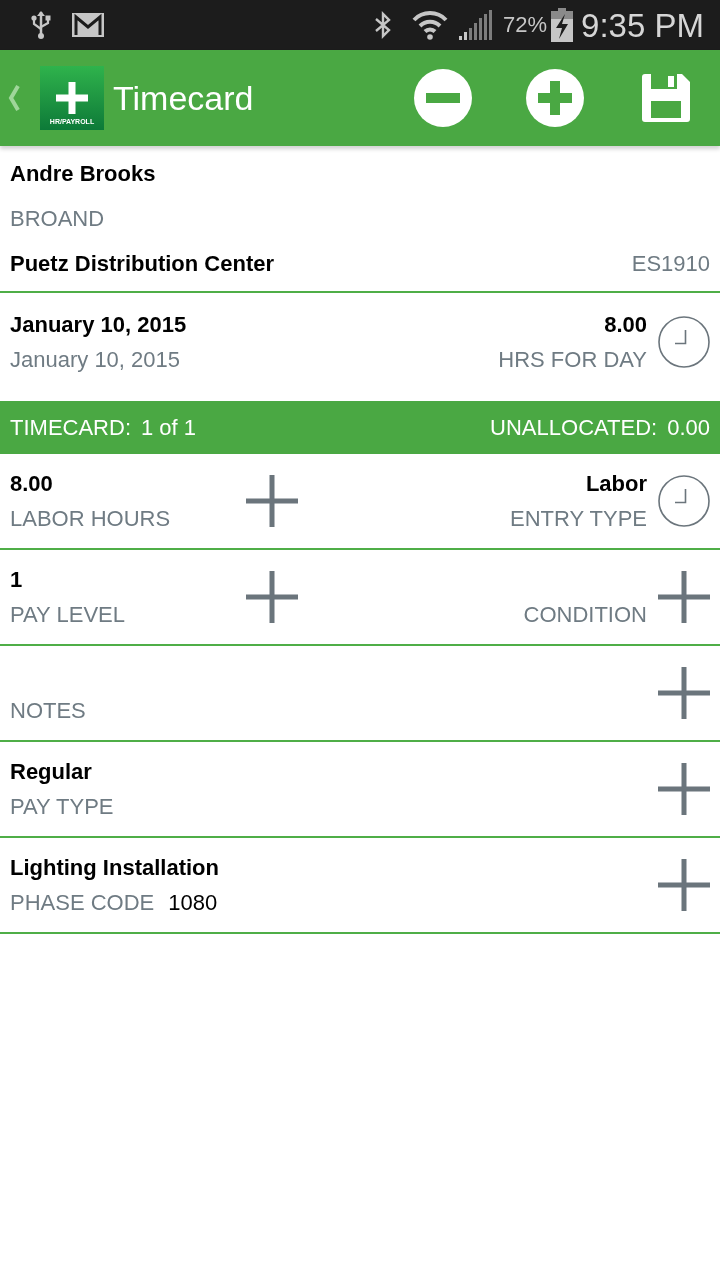 The width and height of the screenshot is (720, 1280). Describe the element at coordinates (41, 25) in the screenshot. I see `usb-icon` at that location.